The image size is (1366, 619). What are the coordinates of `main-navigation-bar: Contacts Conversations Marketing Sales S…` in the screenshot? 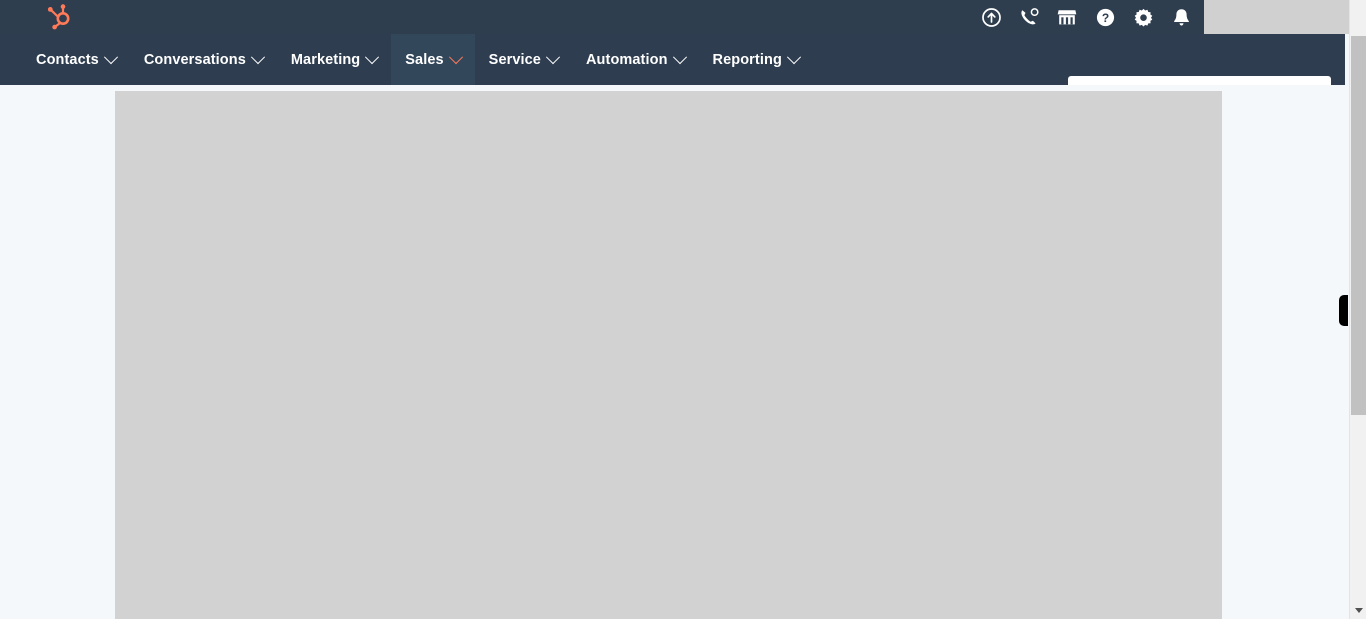 It's located at (672, 72).